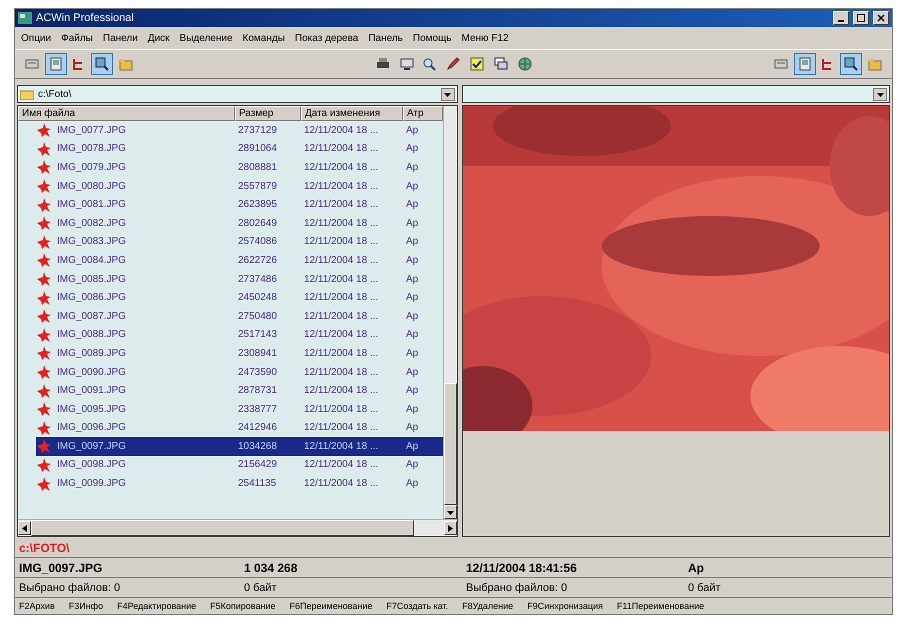 This screenshot has height=623, width=901. I want to click on menu-item: Панель, so click(385, 38).